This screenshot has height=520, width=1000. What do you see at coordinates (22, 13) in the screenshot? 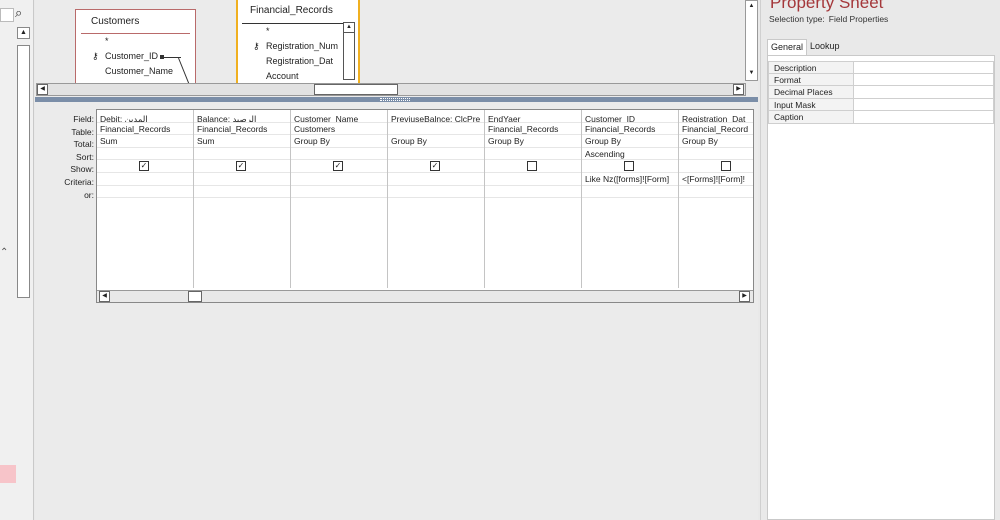
I see `search-icon: ⌕` at bounding box center [22, 13].